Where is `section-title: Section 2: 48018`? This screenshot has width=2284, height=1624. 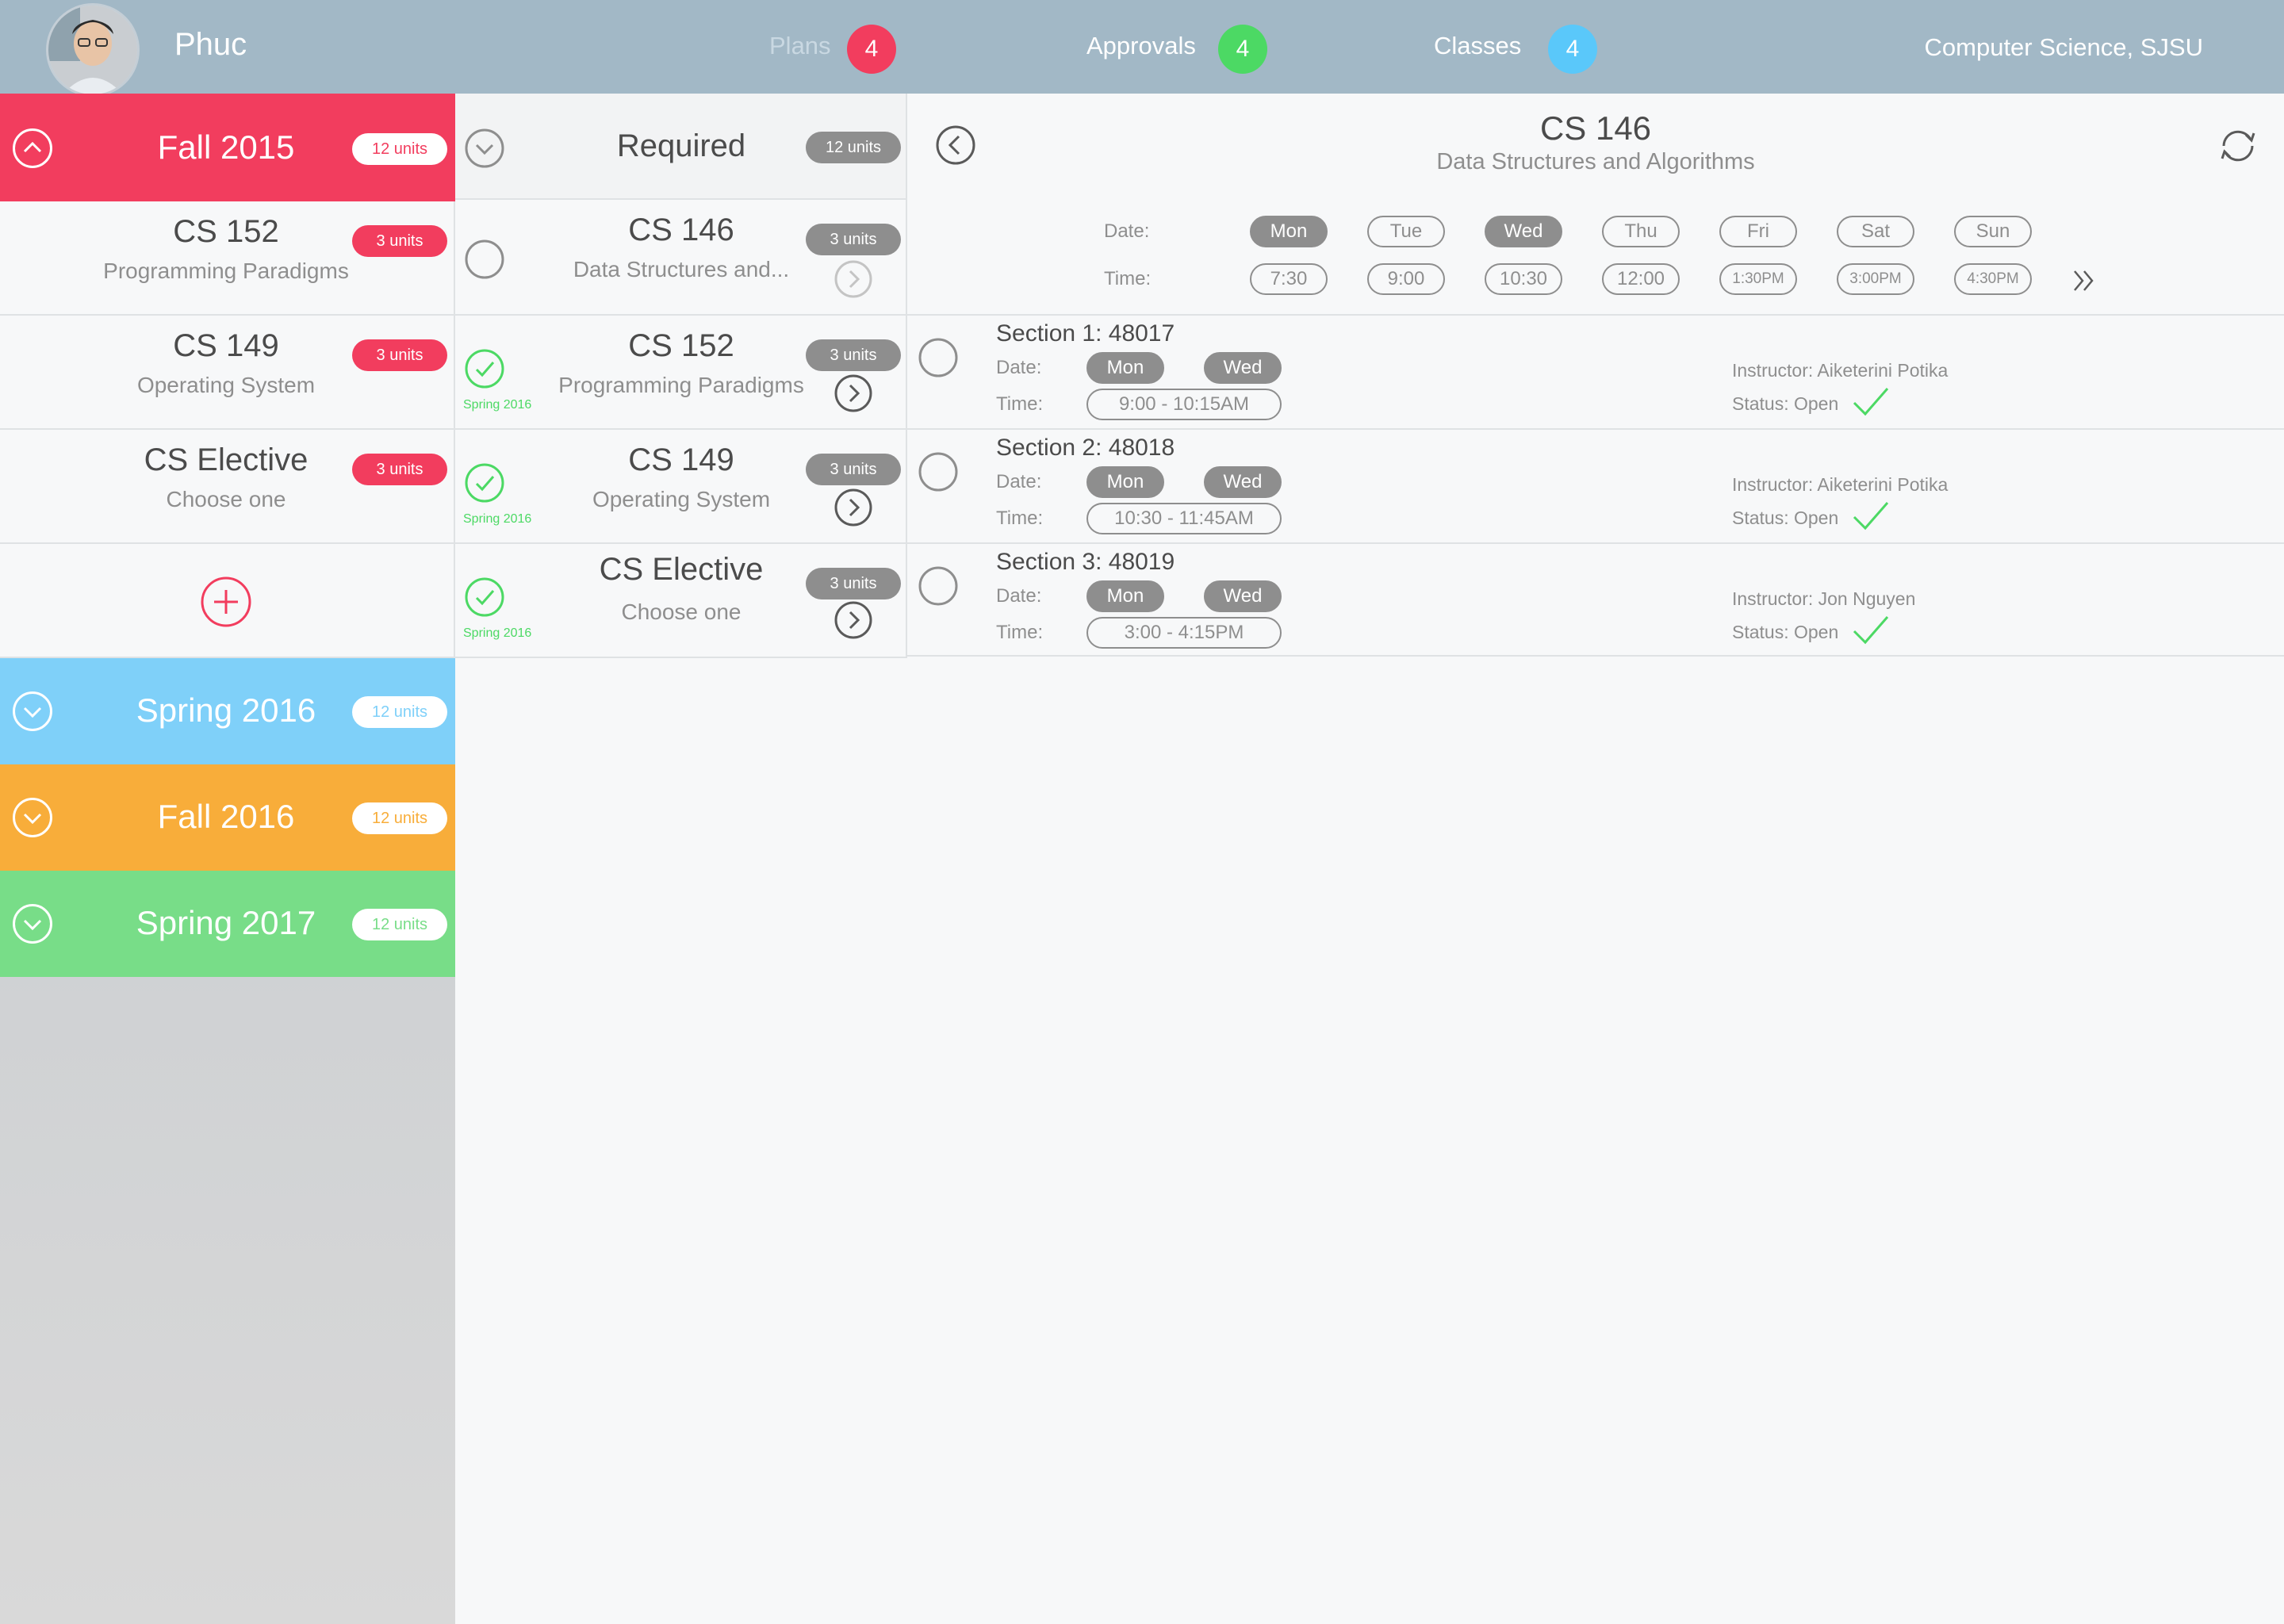
section-title: Section 2: 48018 is located at coordinates (1085, 448).